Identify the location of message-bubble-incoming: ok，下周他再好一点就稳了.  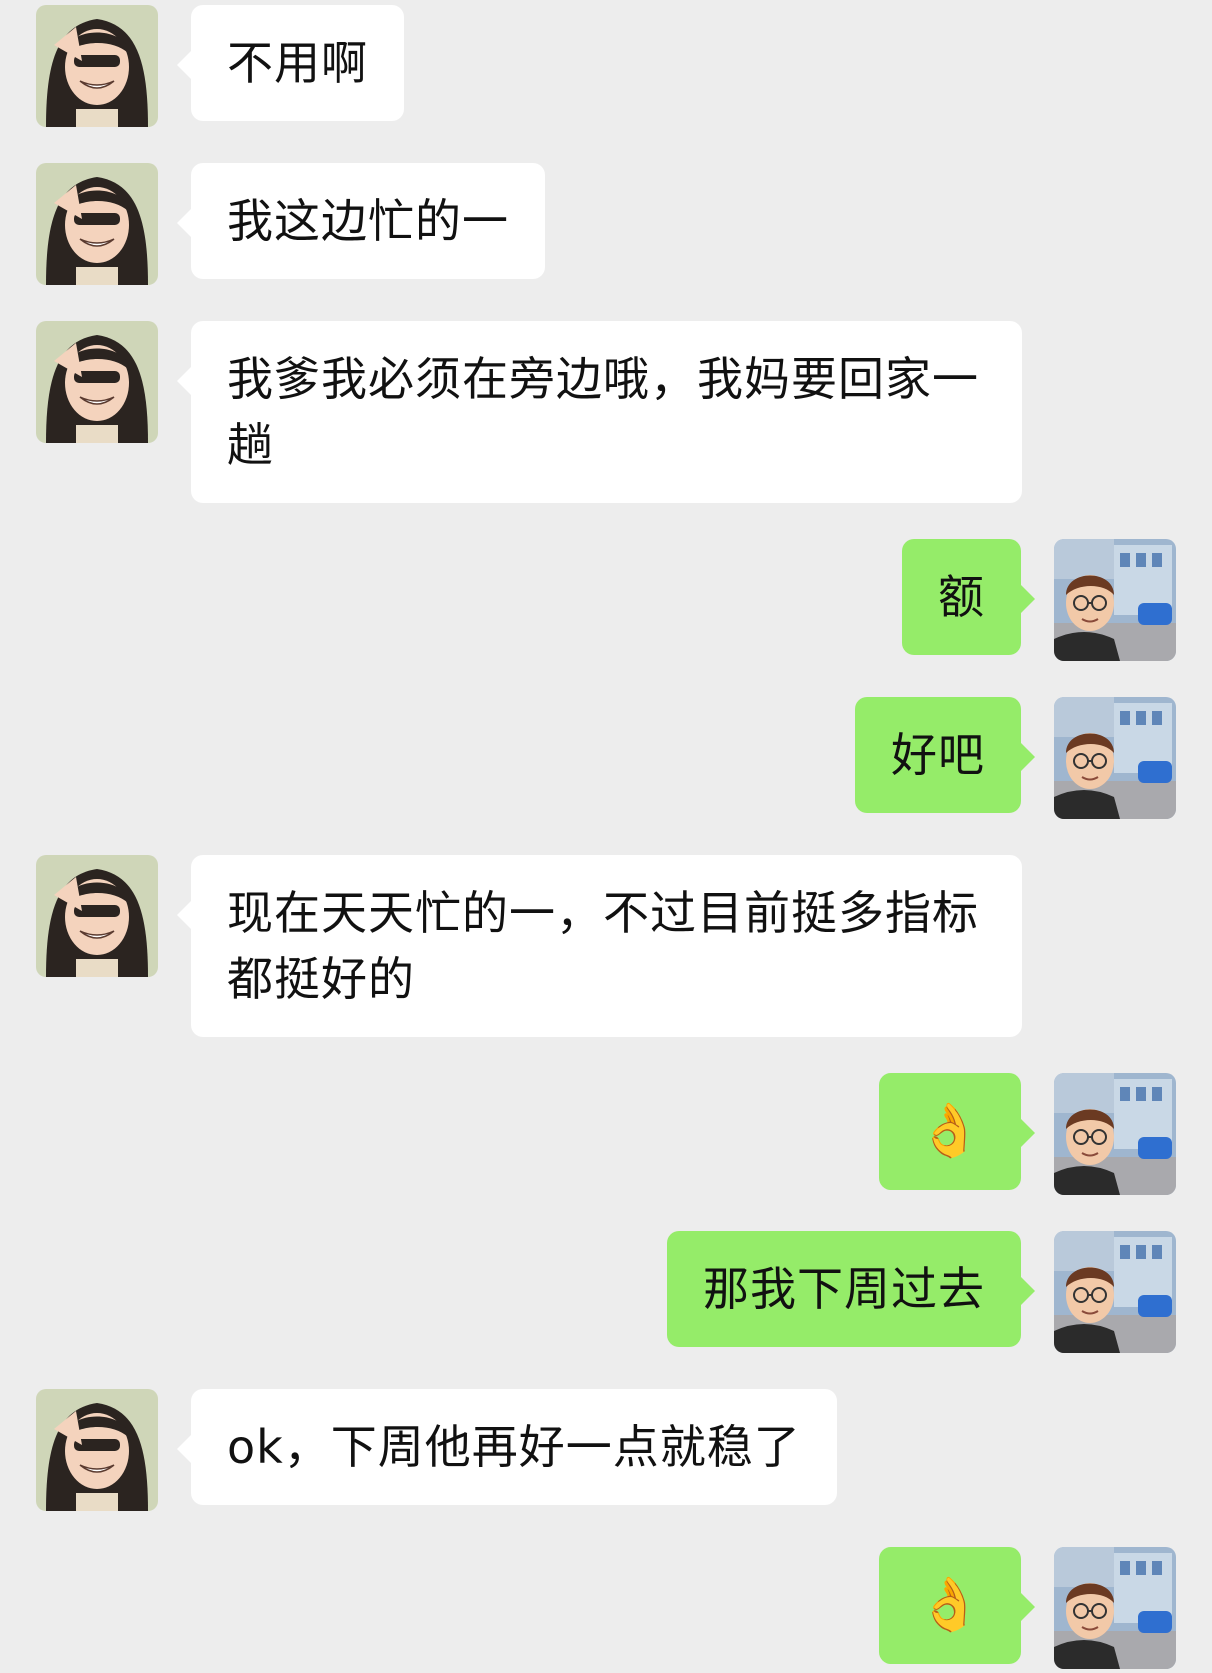
(507, 1447).